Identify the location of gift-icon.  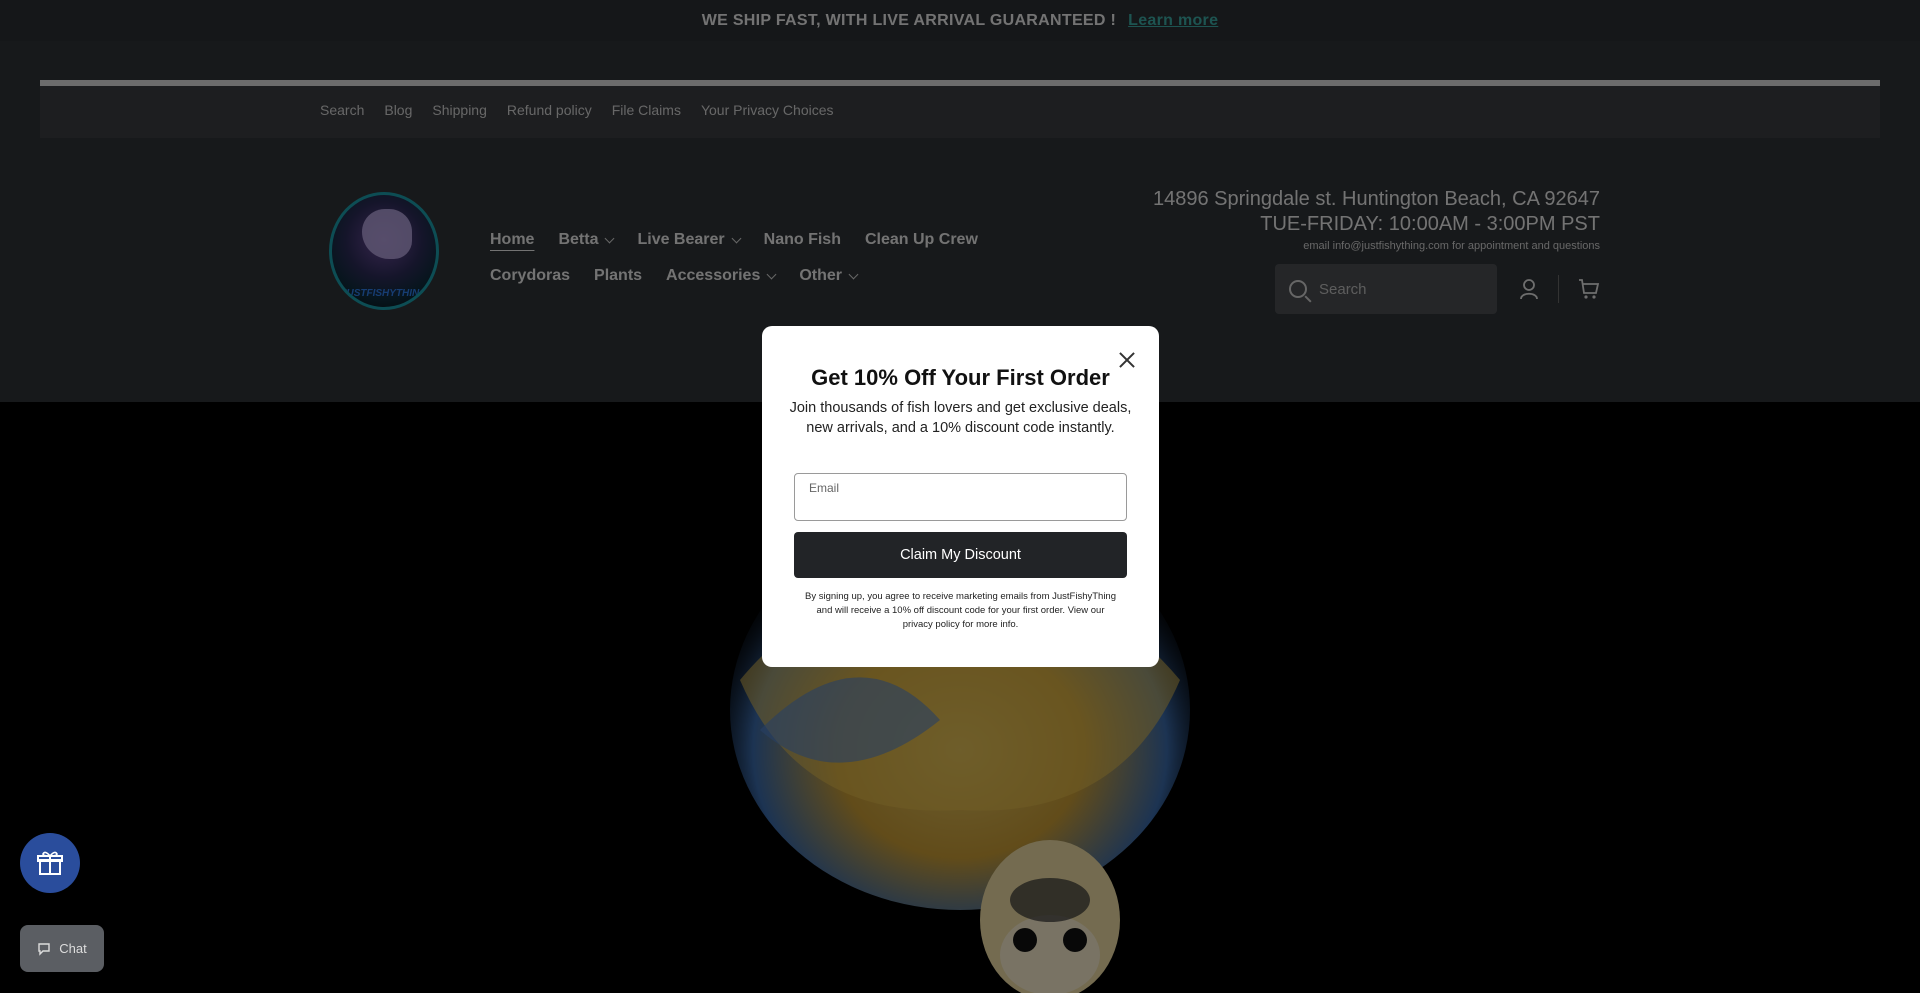
(50, 863).